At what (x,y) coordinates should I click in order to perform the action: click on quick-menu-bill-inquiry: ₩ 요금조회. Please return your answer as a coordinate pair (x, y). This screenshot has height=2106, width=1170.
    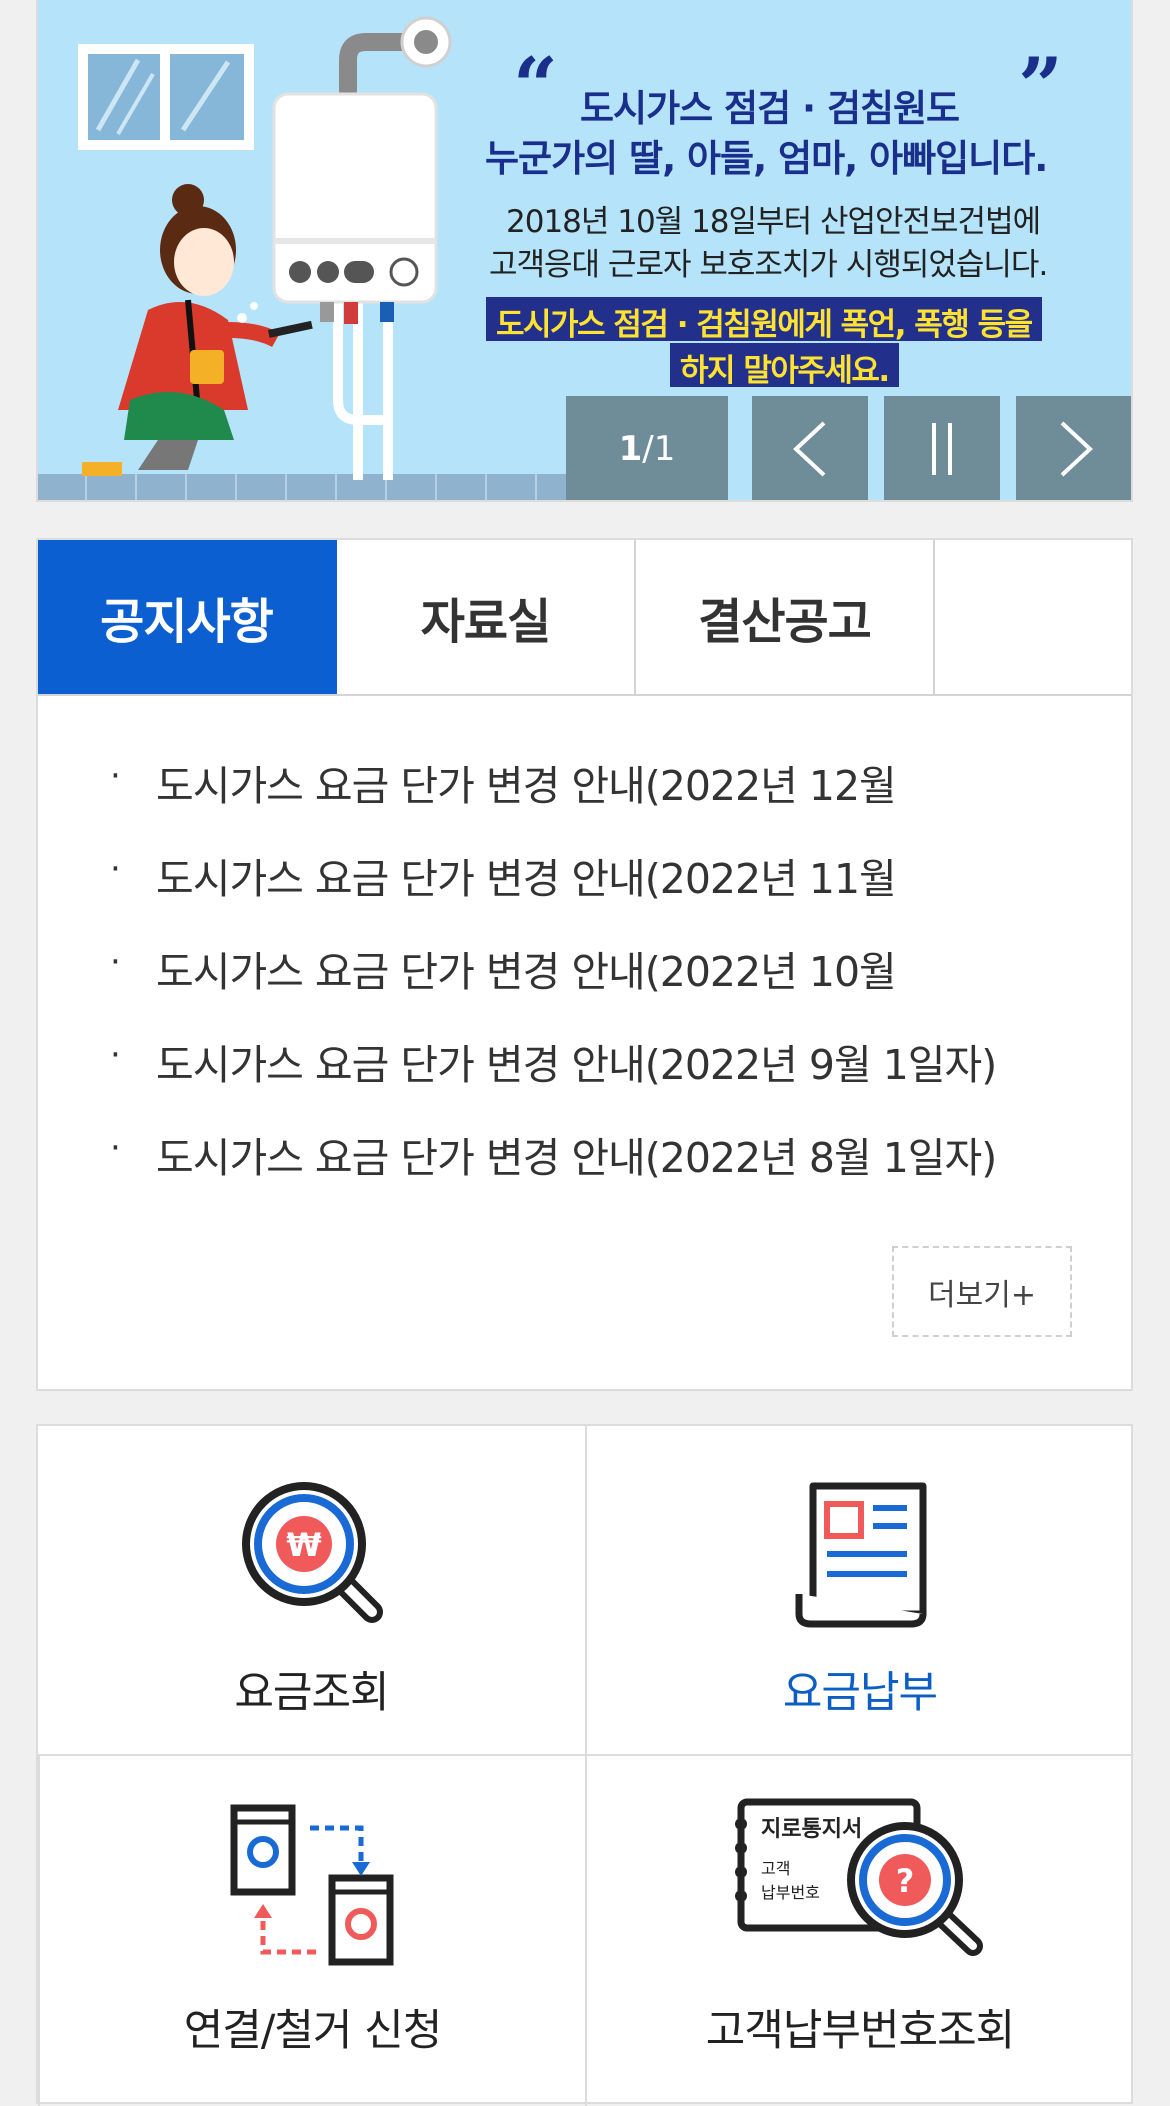
    Looking at the image, I should click on (312, 1591).